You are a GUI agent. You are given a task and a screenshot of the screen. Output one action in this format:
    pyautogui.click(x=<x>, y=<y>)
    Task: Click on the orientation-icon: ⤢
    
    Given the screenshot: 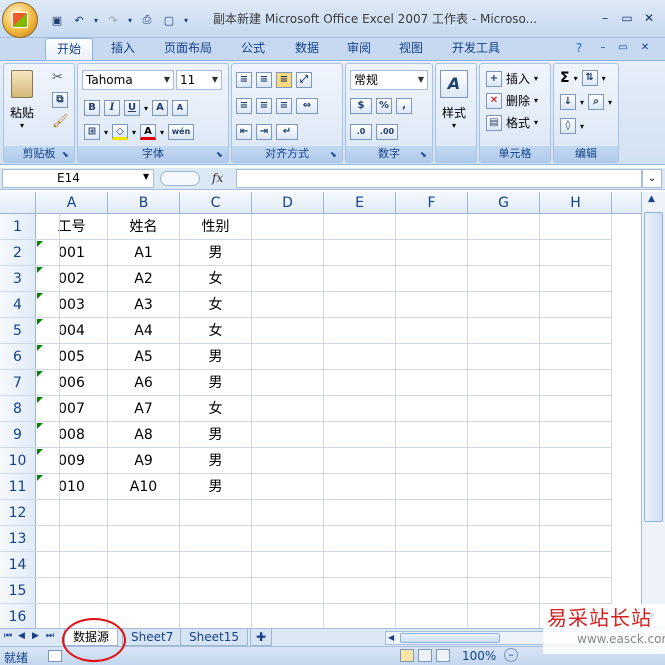 What is the action you would take?
    pyautogui.click(x=304, y=80)
    